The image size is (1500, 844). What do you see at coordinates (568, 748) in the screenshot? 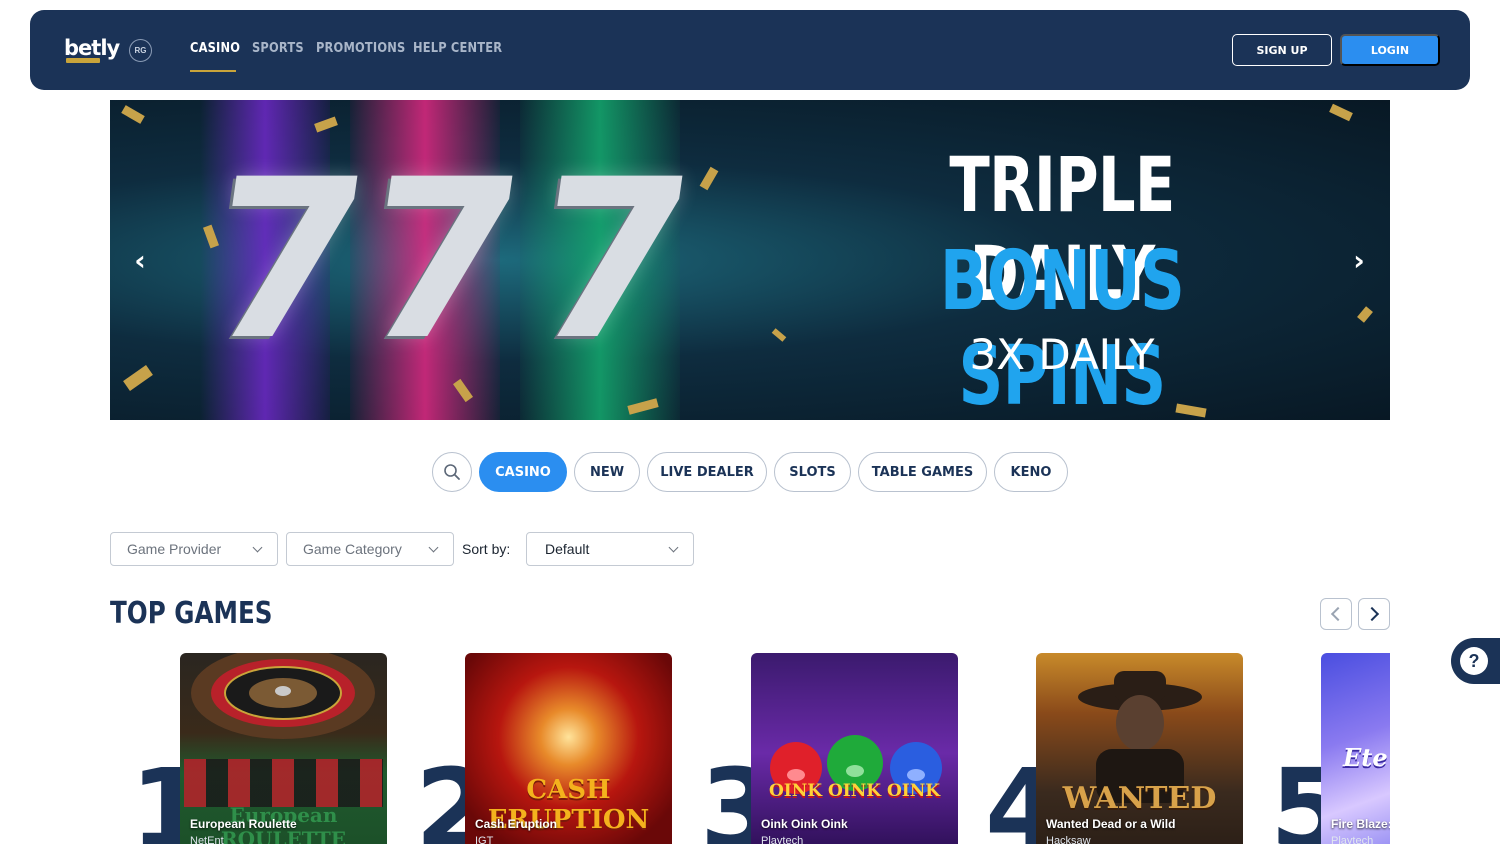
I see `game-card-cash-eruption: CASH ERUPTION Cash Eruption IGT` at bounding box center [568, 748].